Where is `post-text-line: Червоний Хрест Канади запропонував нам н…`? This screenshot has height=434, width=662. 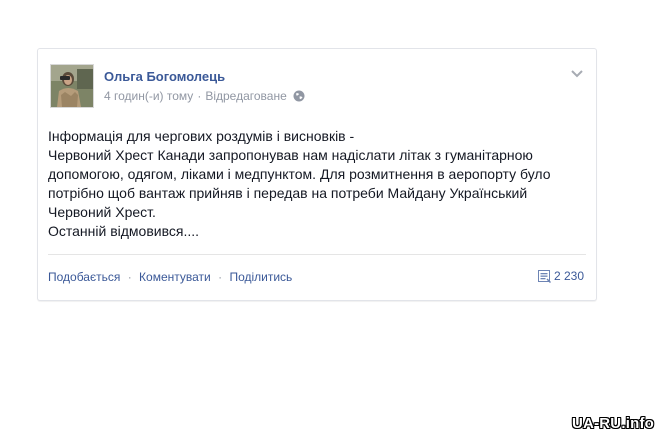
post-text-line: Червоний Хрест Канади запропонував нам н… is located at coordinates (290, 155).